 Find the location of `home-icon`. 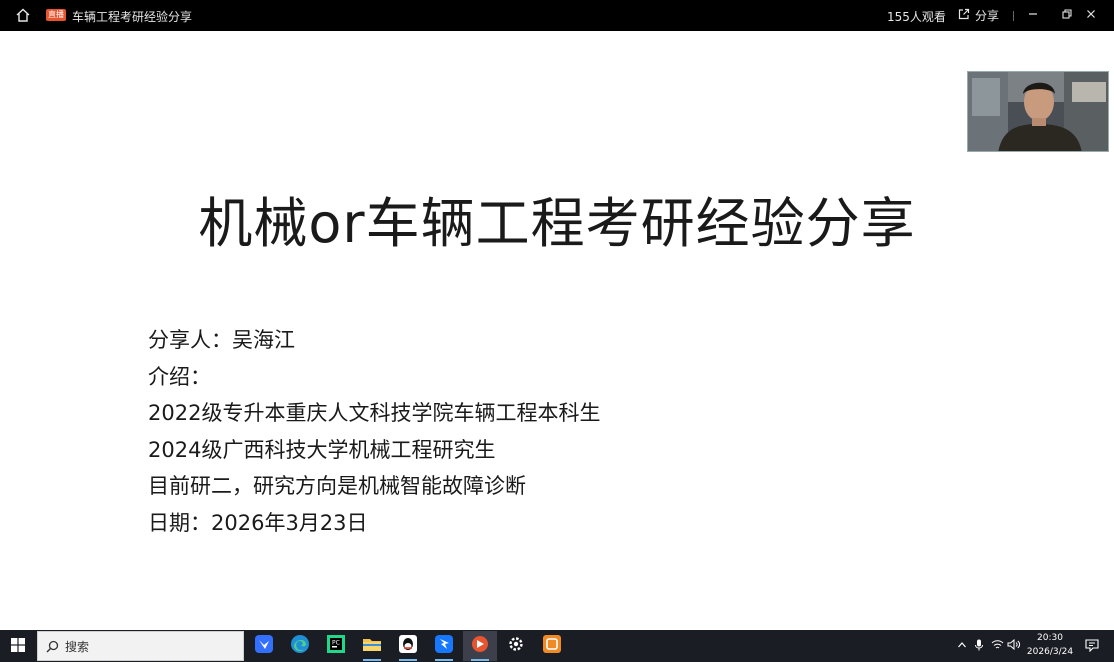

home-icon is located at coordinates (23, 15).